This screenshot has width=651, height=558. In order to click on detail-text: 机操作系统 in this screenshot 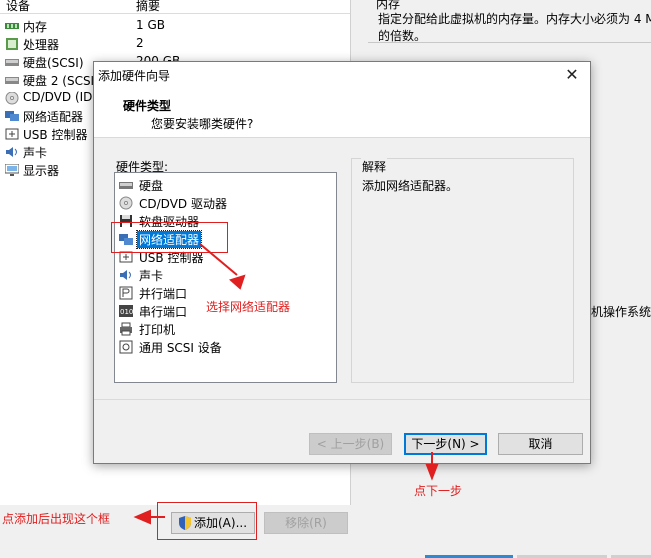, I will do `click(621, 312)`.